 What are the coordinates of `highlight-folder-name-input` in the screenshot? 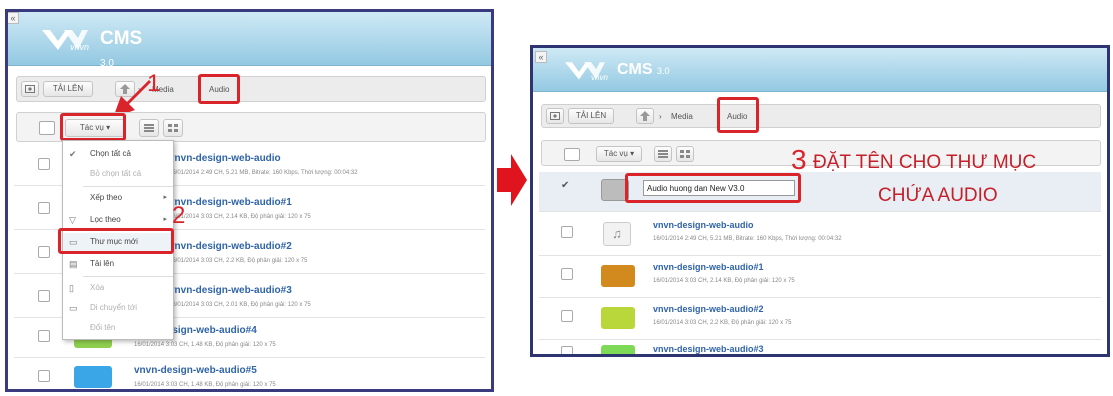 It's located at (713, 188).